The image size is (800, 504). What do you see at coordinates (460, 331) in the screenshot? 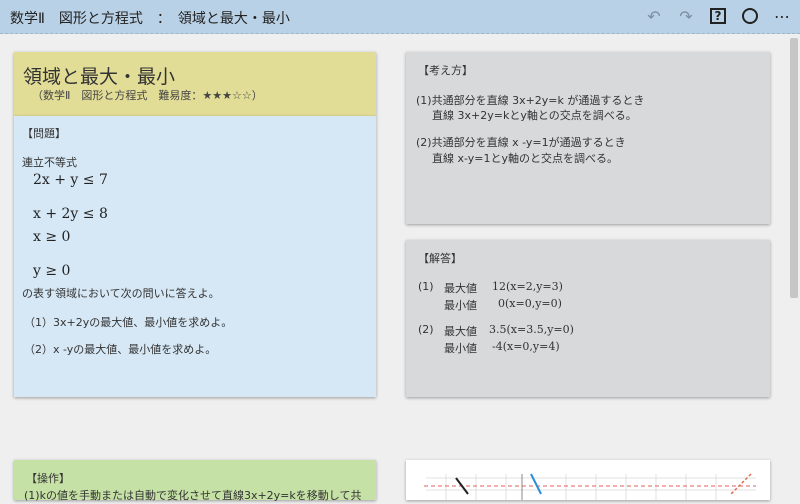
I see `answer-q2-max-label: 最大値` at bounding box center [460, 331].